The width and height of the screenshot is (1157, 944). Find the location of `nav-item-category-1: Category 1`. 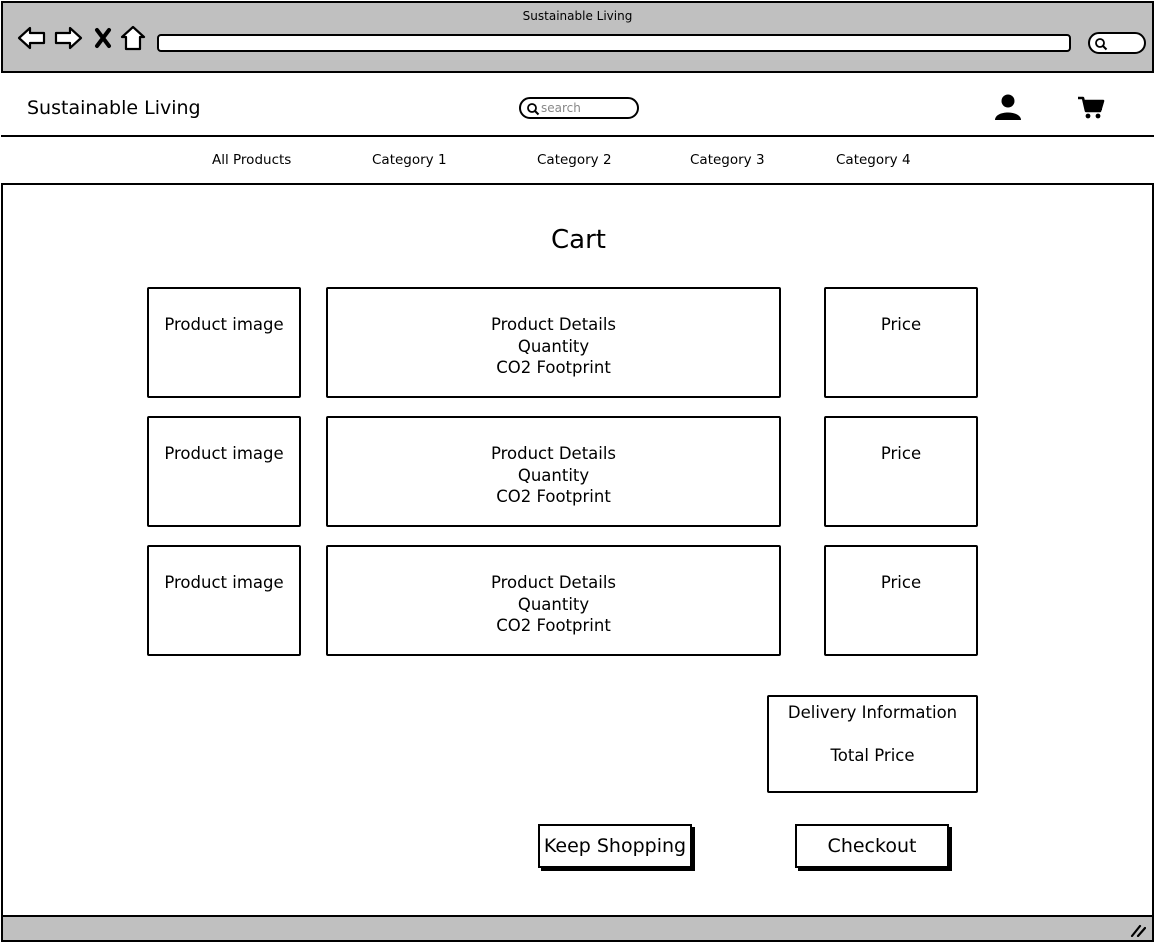

nav-item-category-1: Category 1 is located at coordinates (409, 160).